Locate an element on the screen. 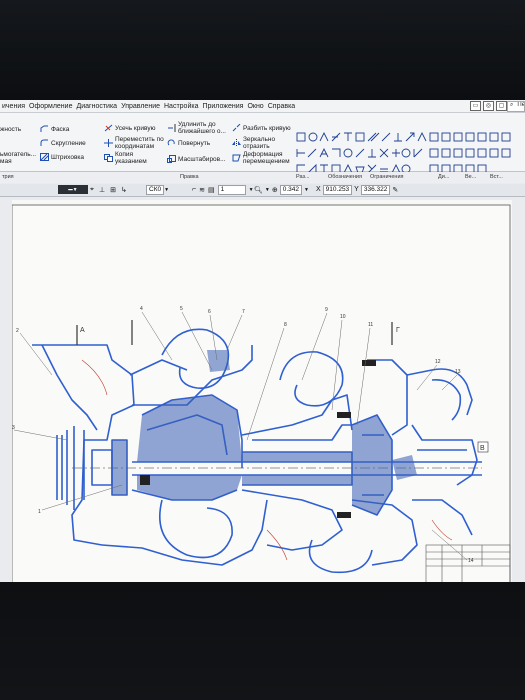  pencil-icon: ✎ is located at coordinates (395, 190).